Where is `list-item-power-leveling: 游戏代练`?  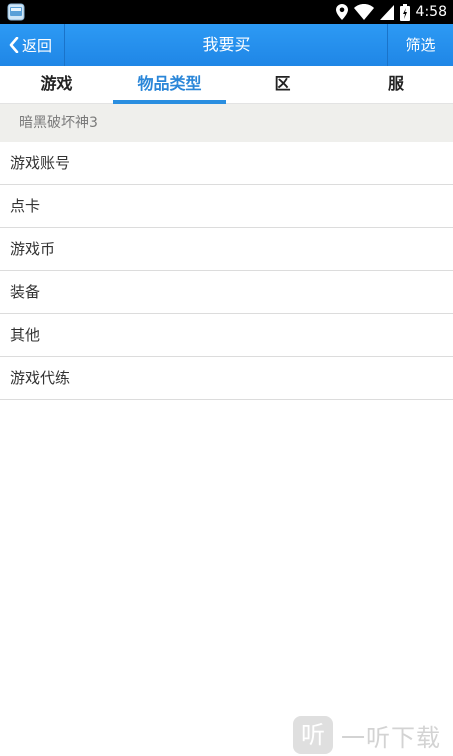
list-item-power-leveling: 游戏代练 is located at coordinates (226, 378).